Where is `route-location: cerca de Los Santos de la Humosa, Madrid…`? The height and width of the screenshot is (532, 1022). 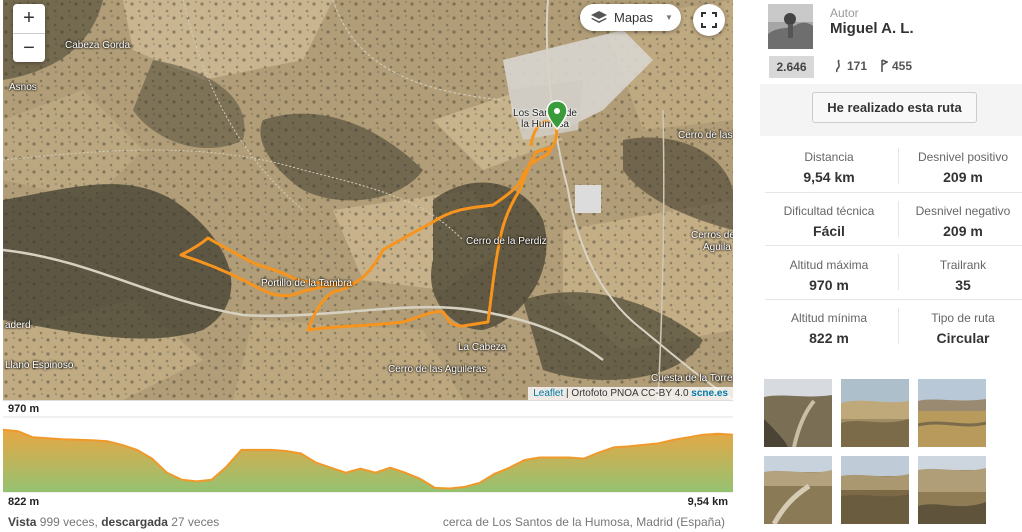
route-location: cerca de Los Santos de la Humosa, Madrid… is located at coordinates (583, 522).